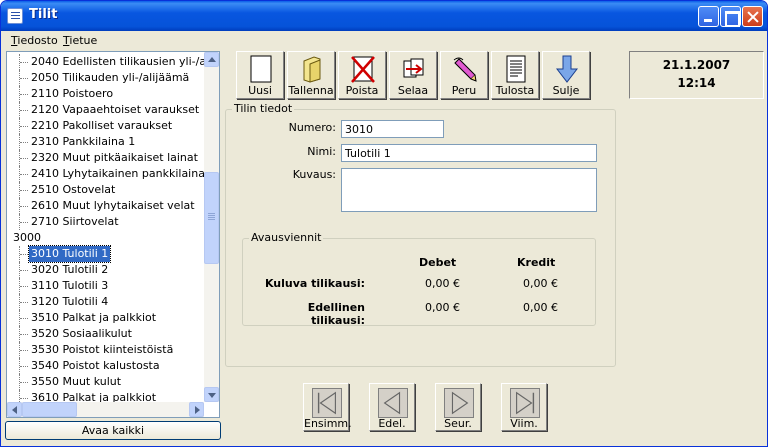  I want to click on tree-item: 2210 Pakolliset varaukset, so click(107, 126).